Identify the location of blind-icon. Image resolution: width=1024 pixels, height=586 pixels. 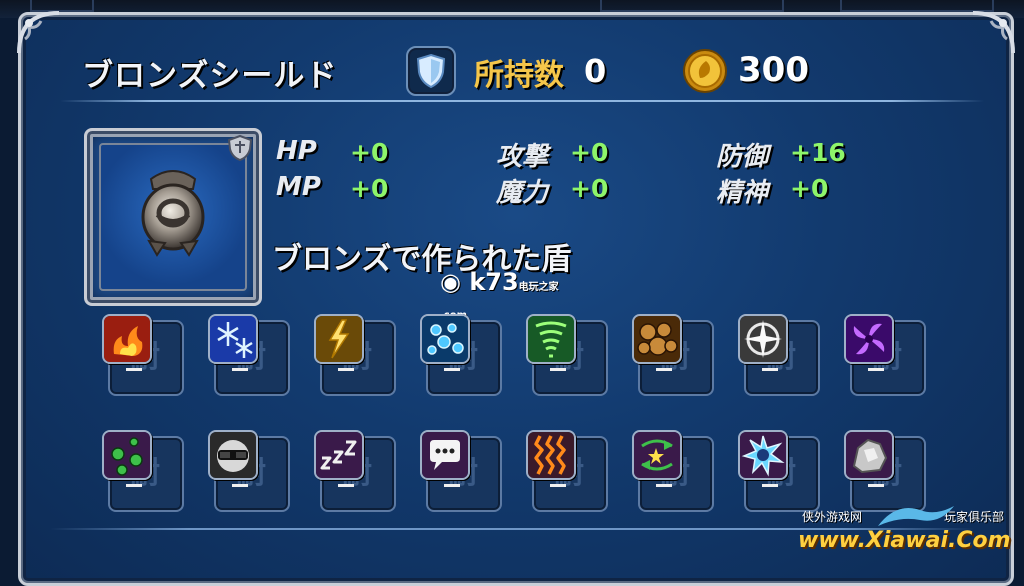
(233, 455).